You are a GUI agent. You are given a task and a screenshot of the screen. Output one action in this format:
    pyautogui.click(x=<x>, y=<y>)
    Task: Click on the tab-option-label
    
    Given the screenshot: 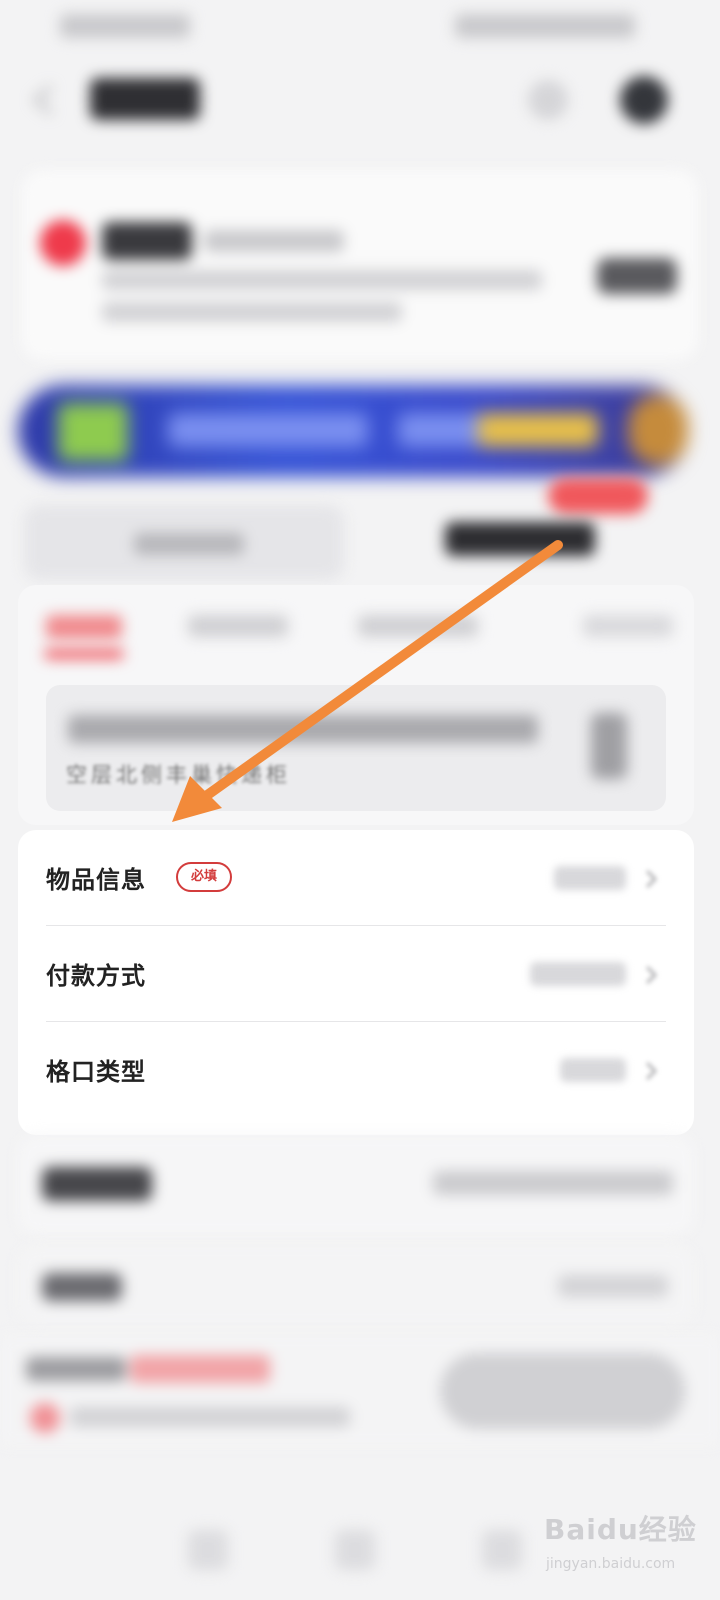 What is the action you would take?
    pyautogui.click(x=189, y=544)
    